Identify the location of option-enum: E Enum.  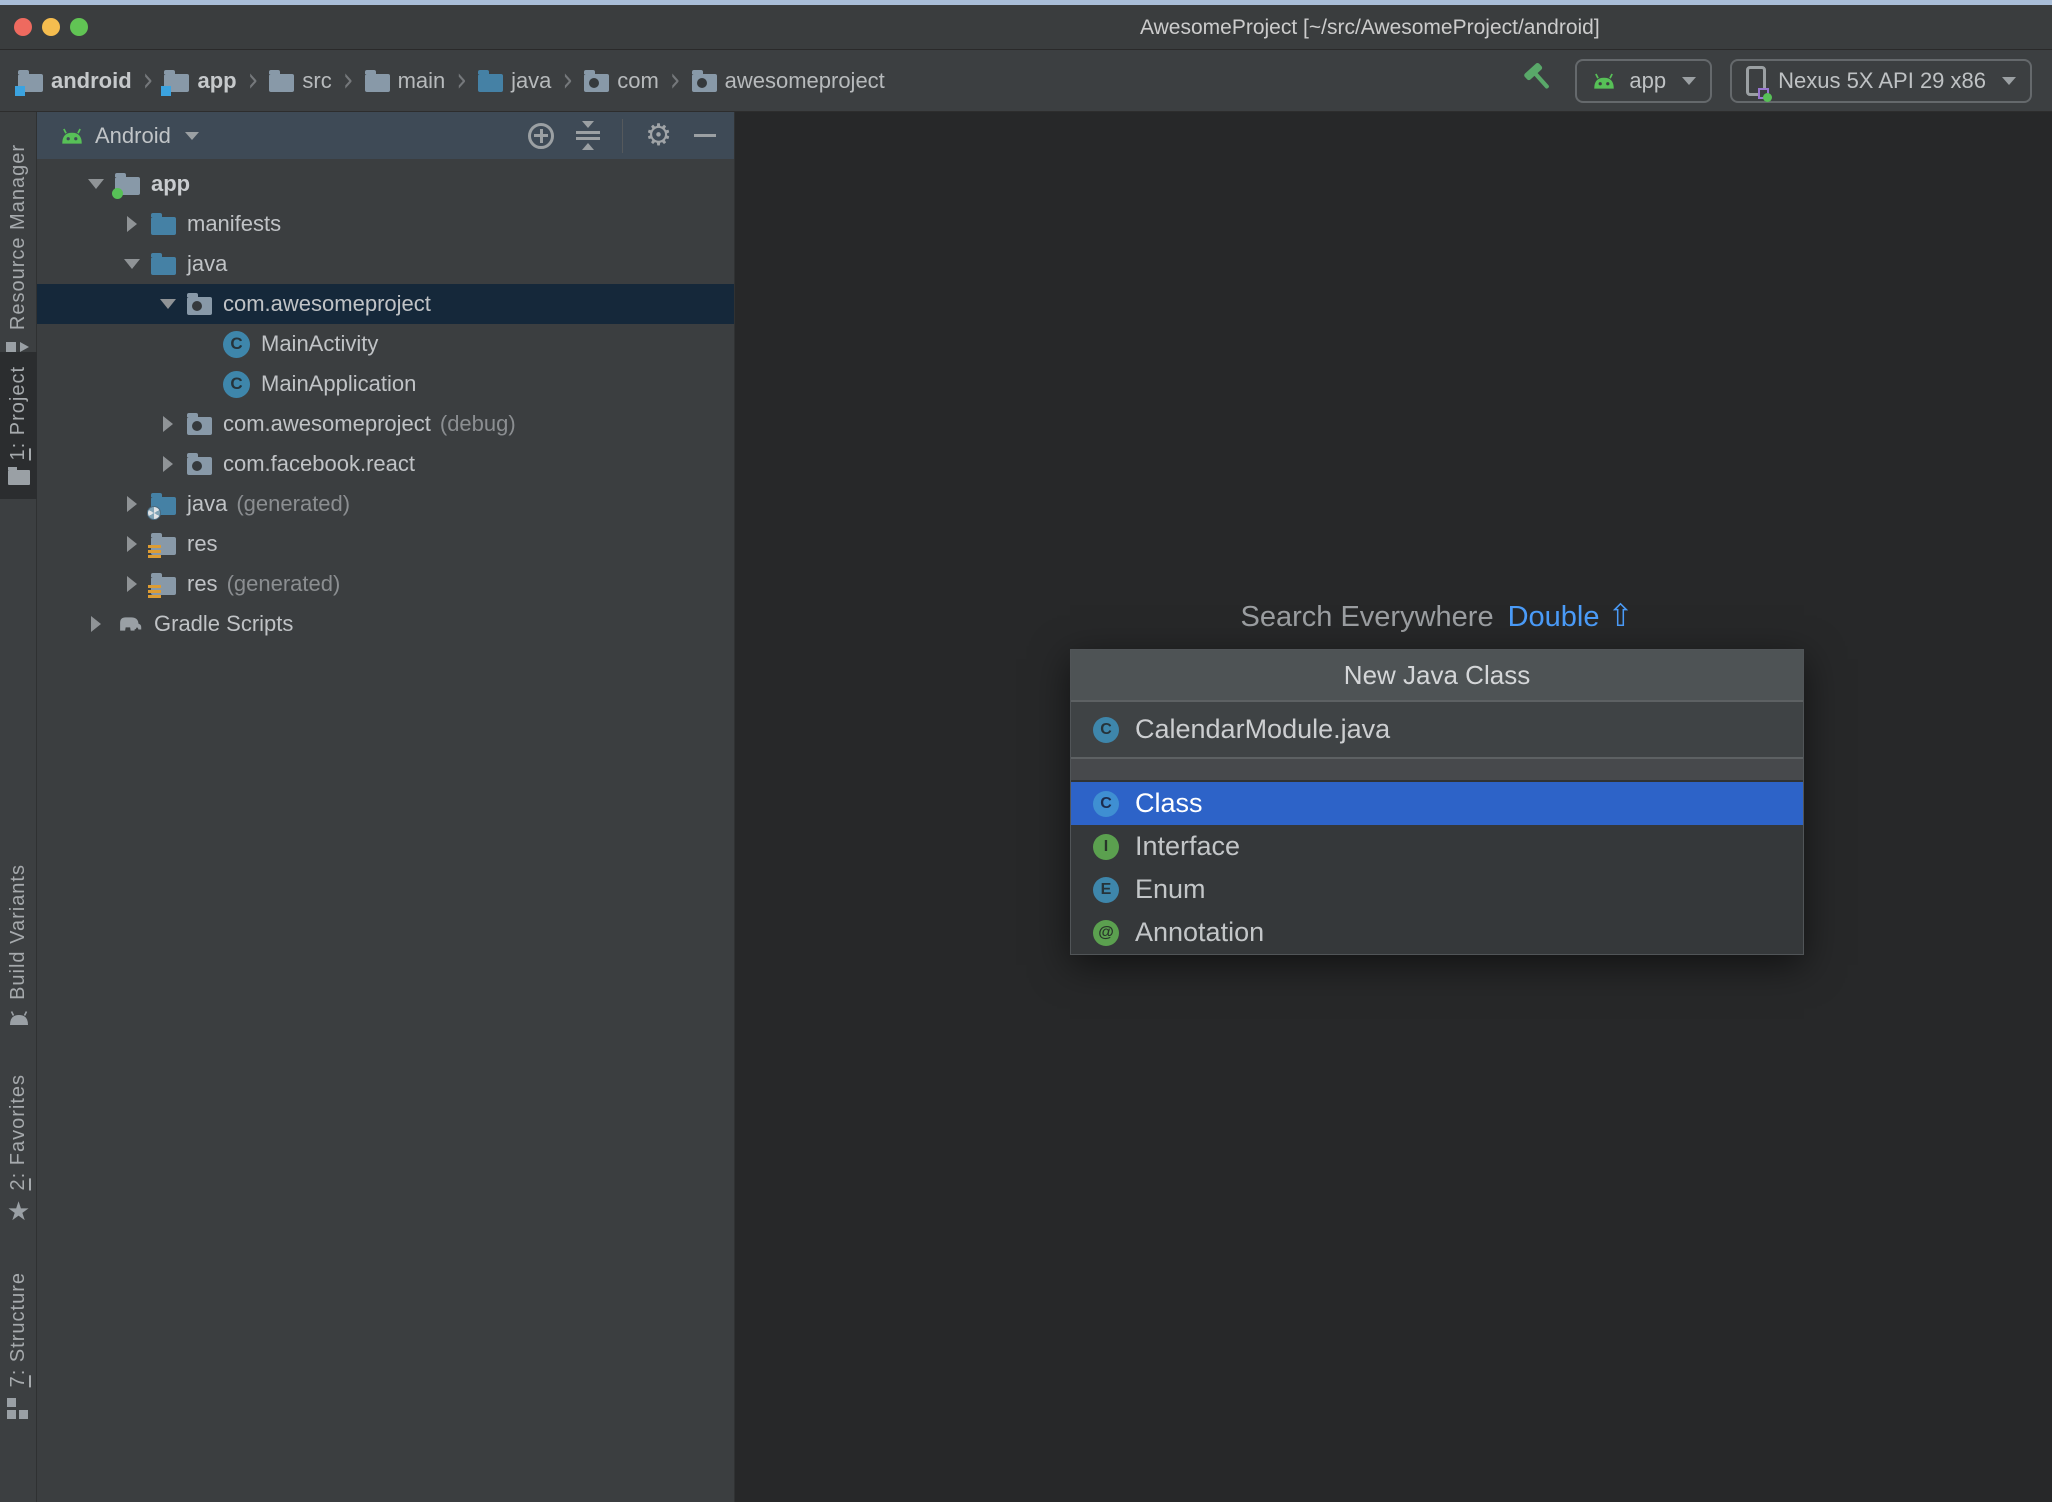
(1437, 889).